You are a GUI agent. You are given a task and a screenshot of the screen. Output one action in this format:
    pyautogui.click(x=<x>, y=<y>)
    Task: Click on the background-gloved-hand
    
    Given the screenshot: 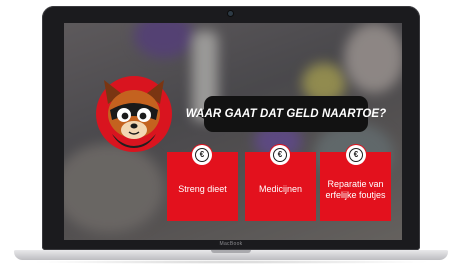 What is the action you would take?
    pyautogui.click(x=164, y=40)
    